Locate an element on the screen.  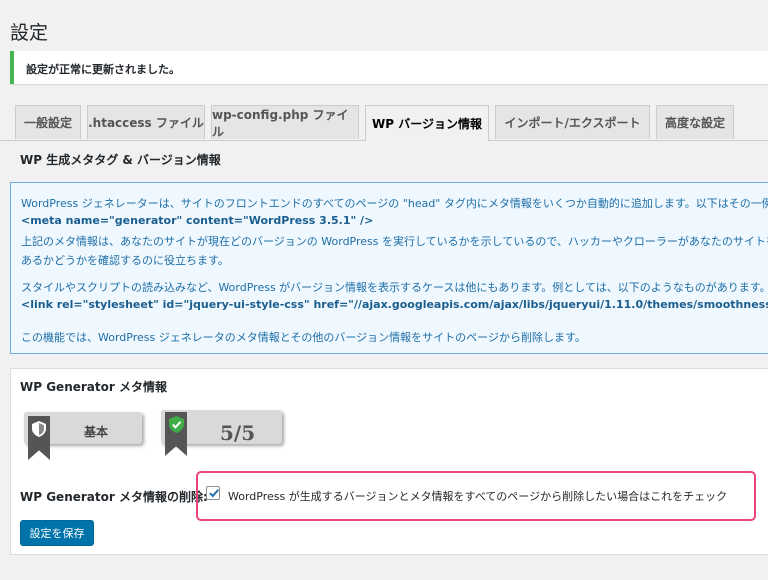
info-line: あるかどうかを確認するのに役立ちます。 is located at coordinates (125, 260).